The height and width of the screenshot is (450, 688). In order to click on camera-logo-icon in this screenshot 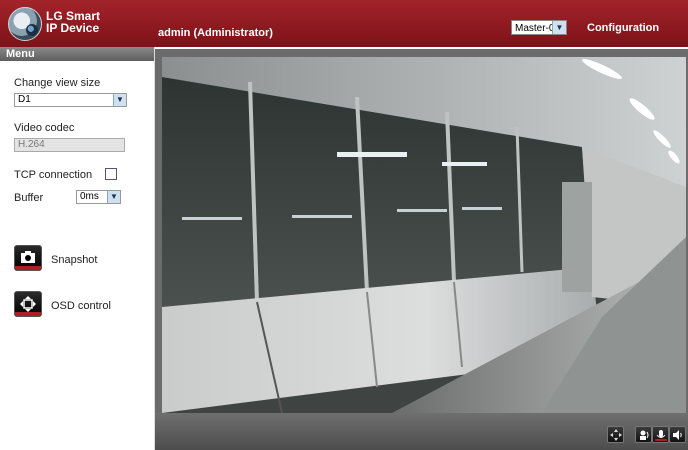, I will do `click(25, 24)`.